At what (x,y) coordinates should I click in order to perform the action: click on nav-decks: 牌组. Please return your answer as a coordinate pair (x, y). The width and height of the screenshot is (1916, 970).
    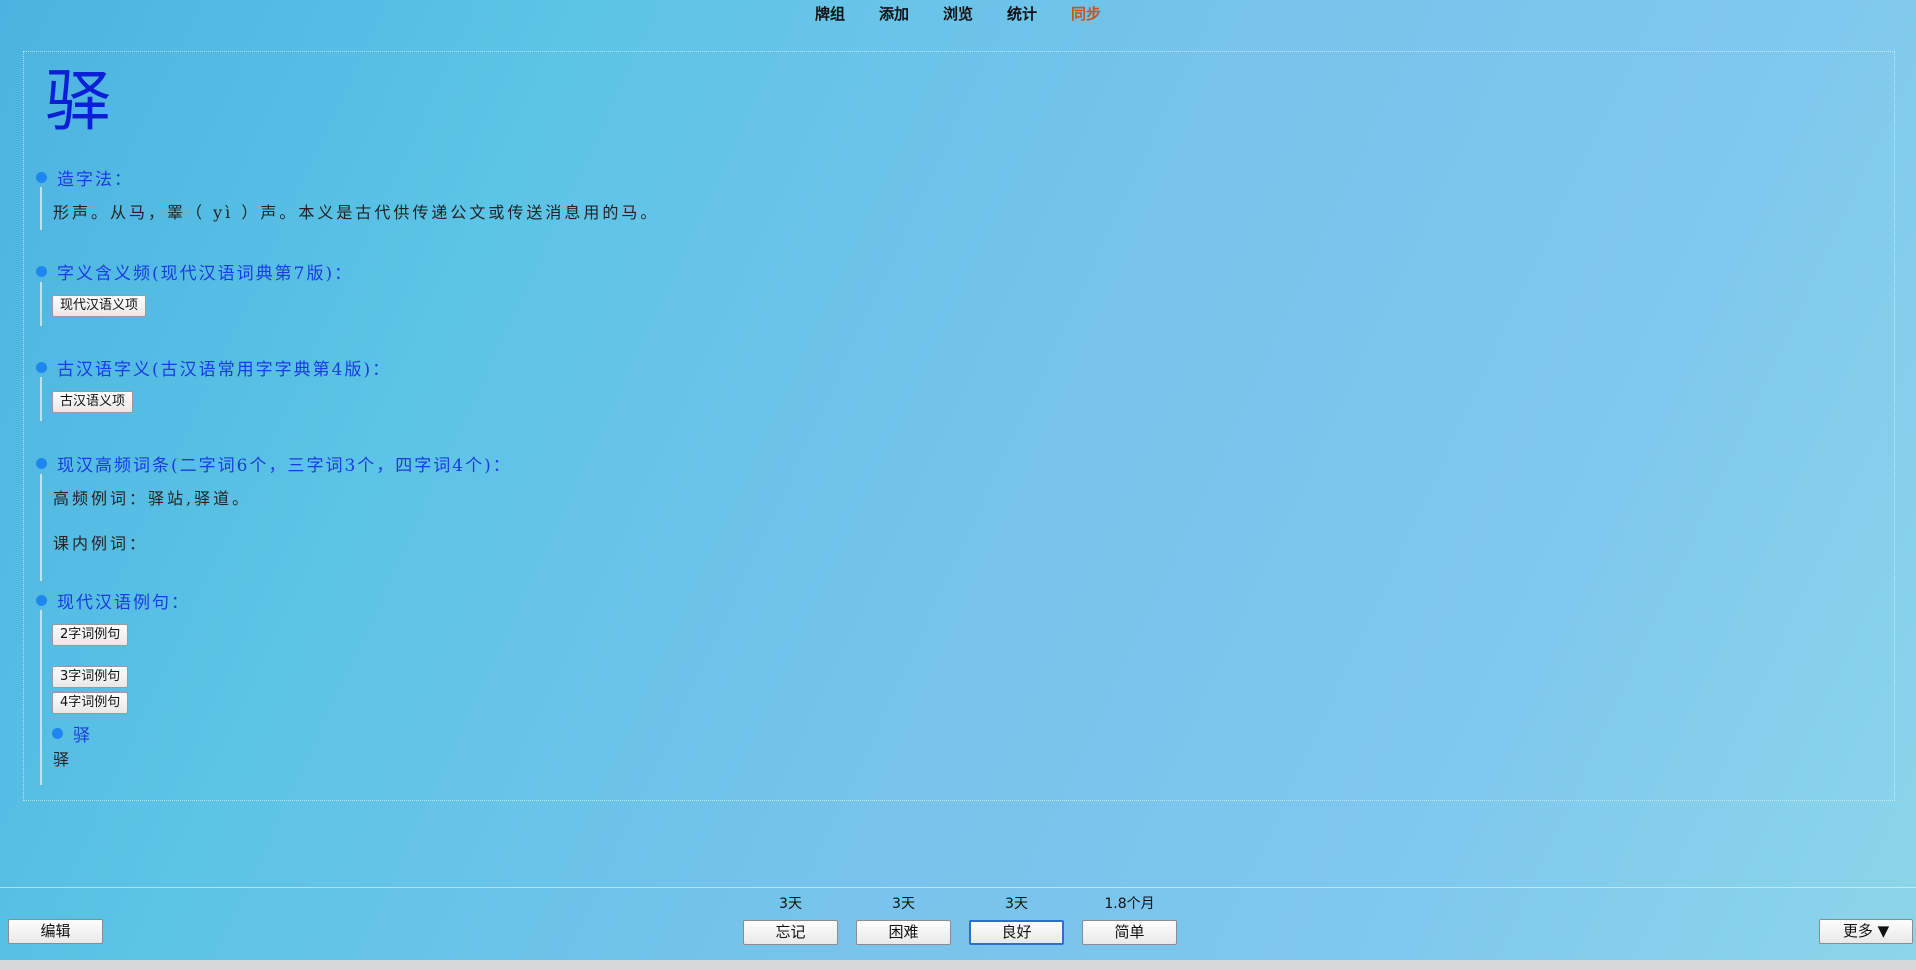
    Looking at the image, I should click on (830, 13).